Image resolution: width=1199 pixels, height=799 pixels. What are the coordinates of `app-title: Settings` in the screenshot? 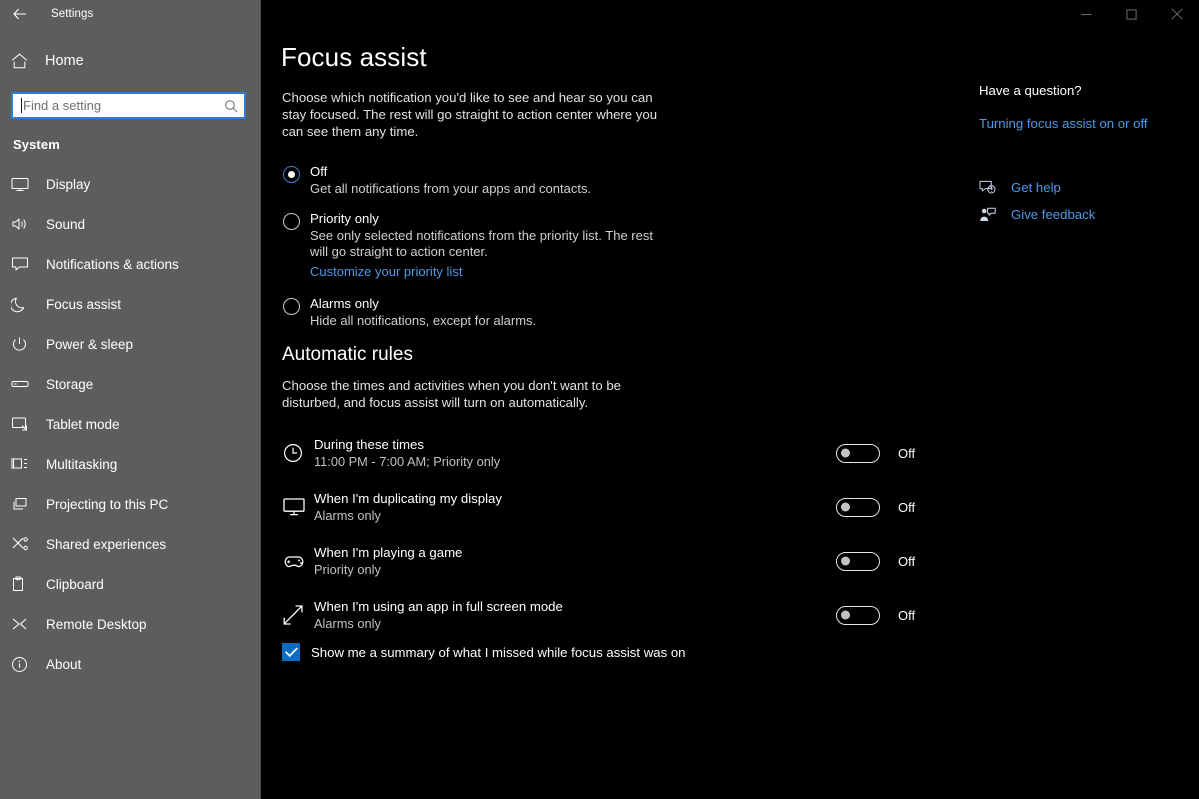 It's located at (72, 14).